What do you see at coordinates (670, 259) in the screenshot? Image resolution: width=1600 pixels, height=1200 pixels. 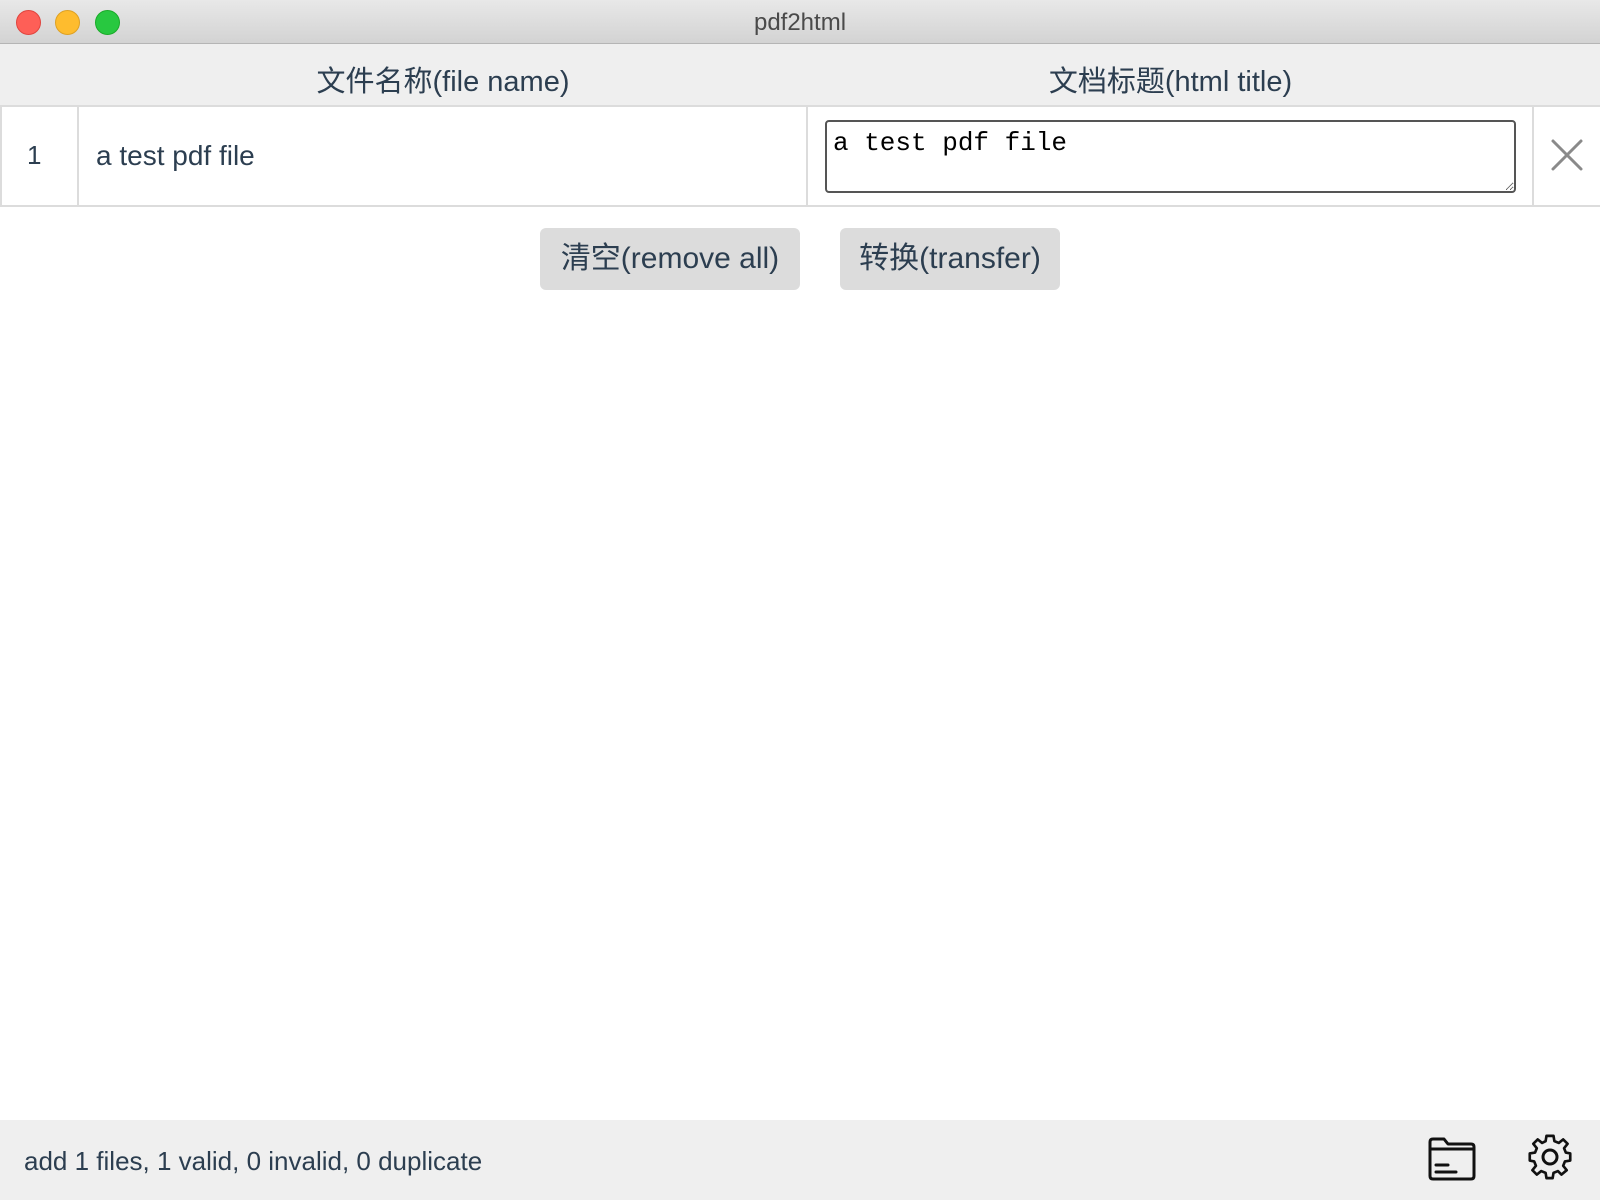 I see `remove-all-button: 清空(remove all)` at bounding box center [670, 259].